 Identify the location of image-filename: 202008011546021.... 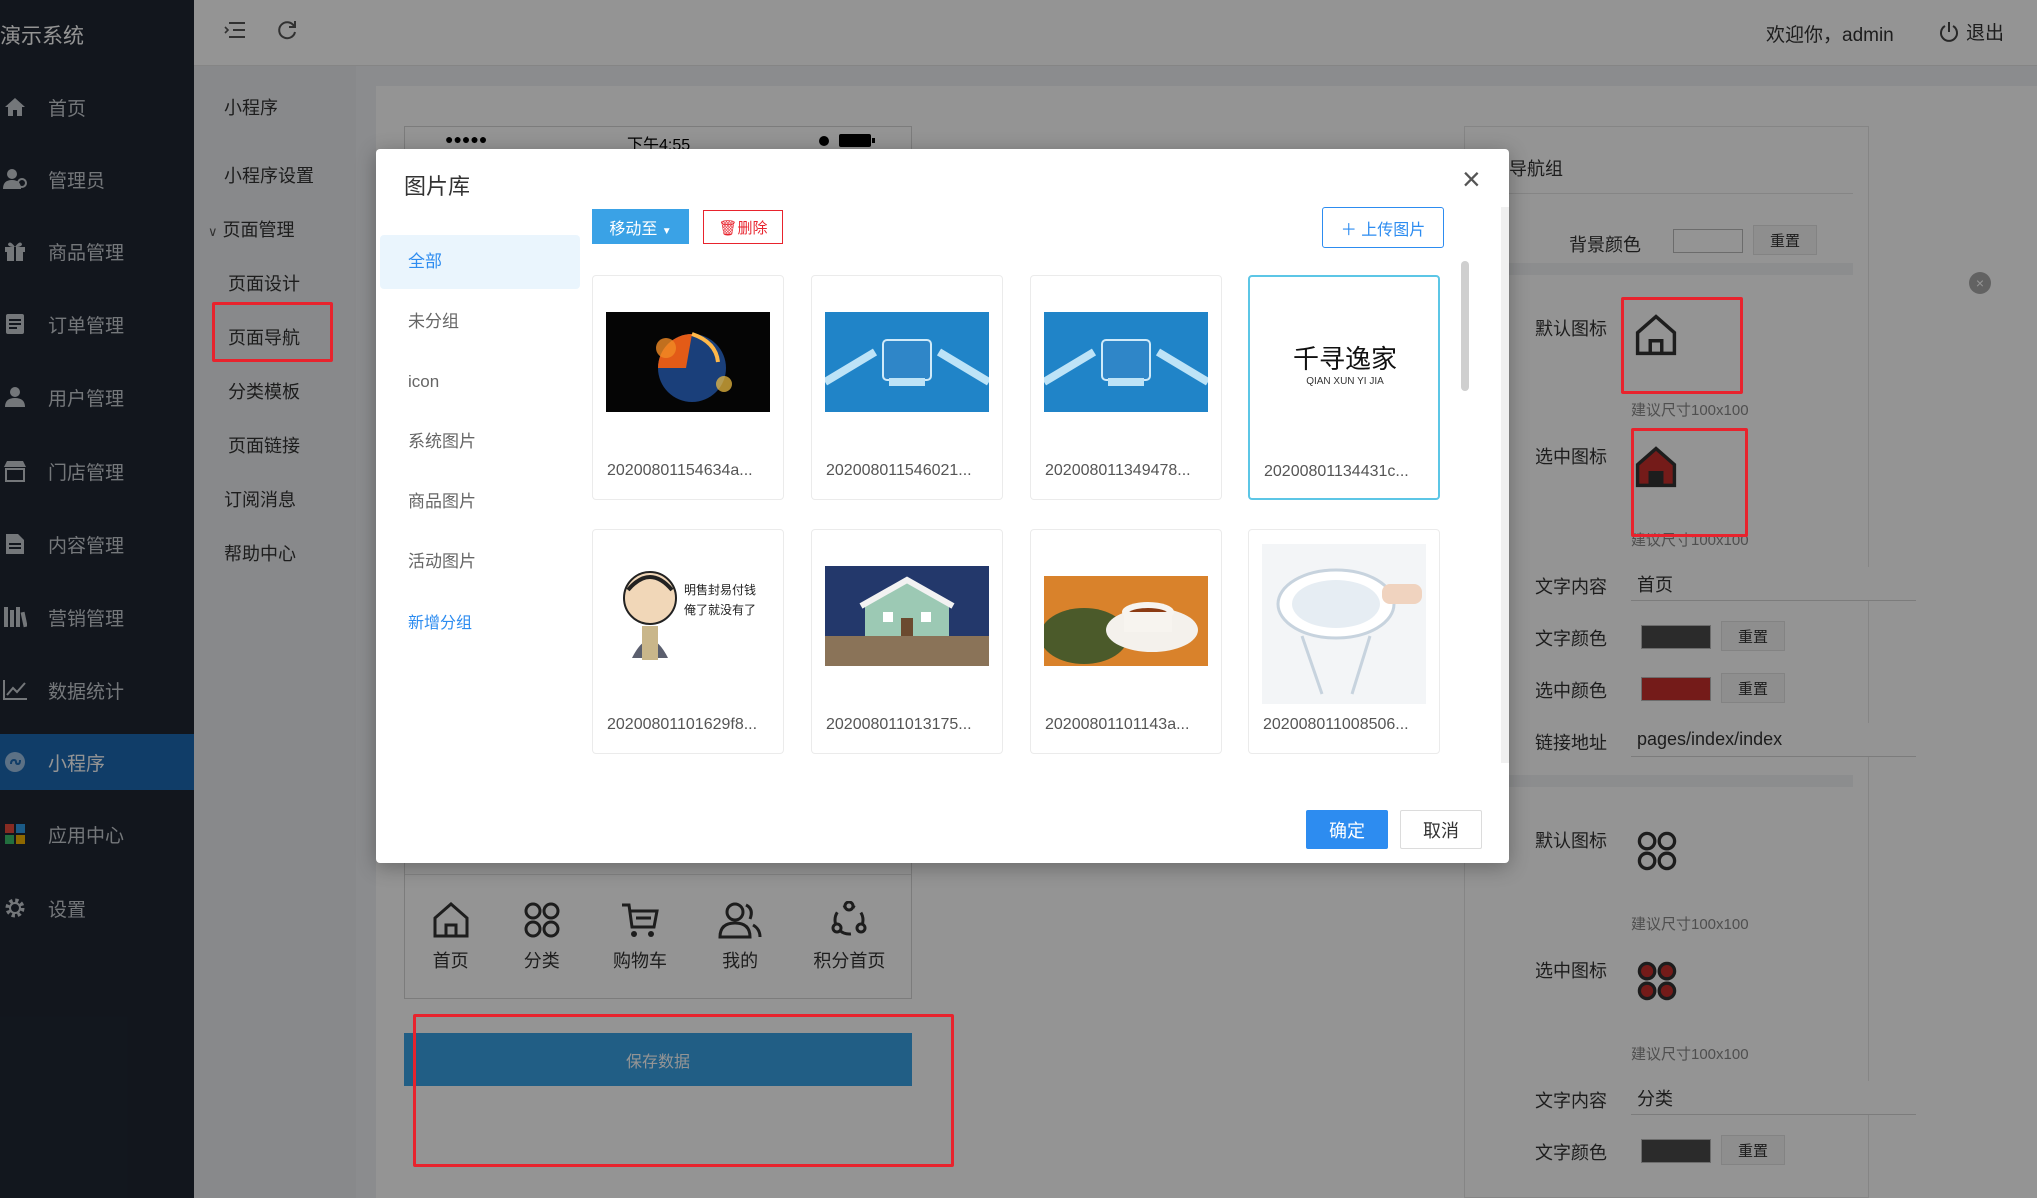
(899, 470).